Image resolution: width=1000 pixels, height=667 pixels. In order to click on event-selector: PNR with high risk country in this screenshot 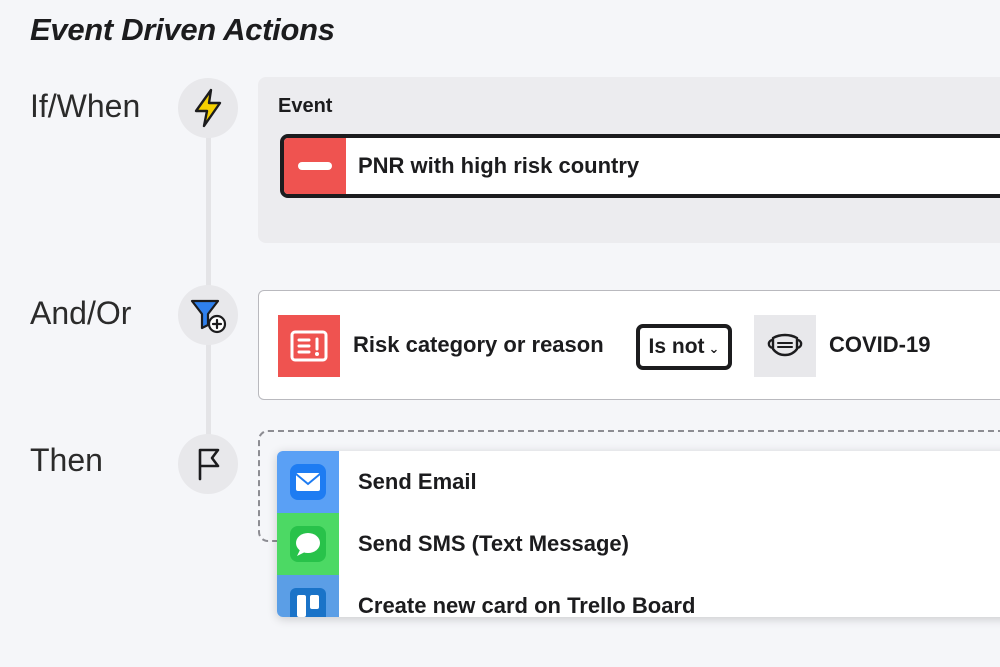, I will do `click(640, 166)`.